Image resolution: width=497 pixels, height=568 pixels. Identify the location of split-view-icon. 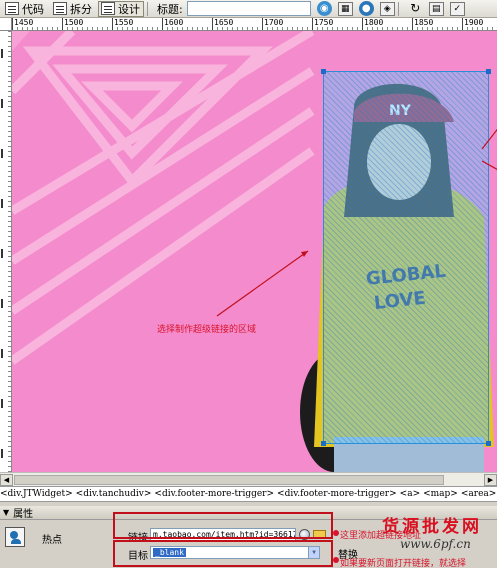
(60, 8).